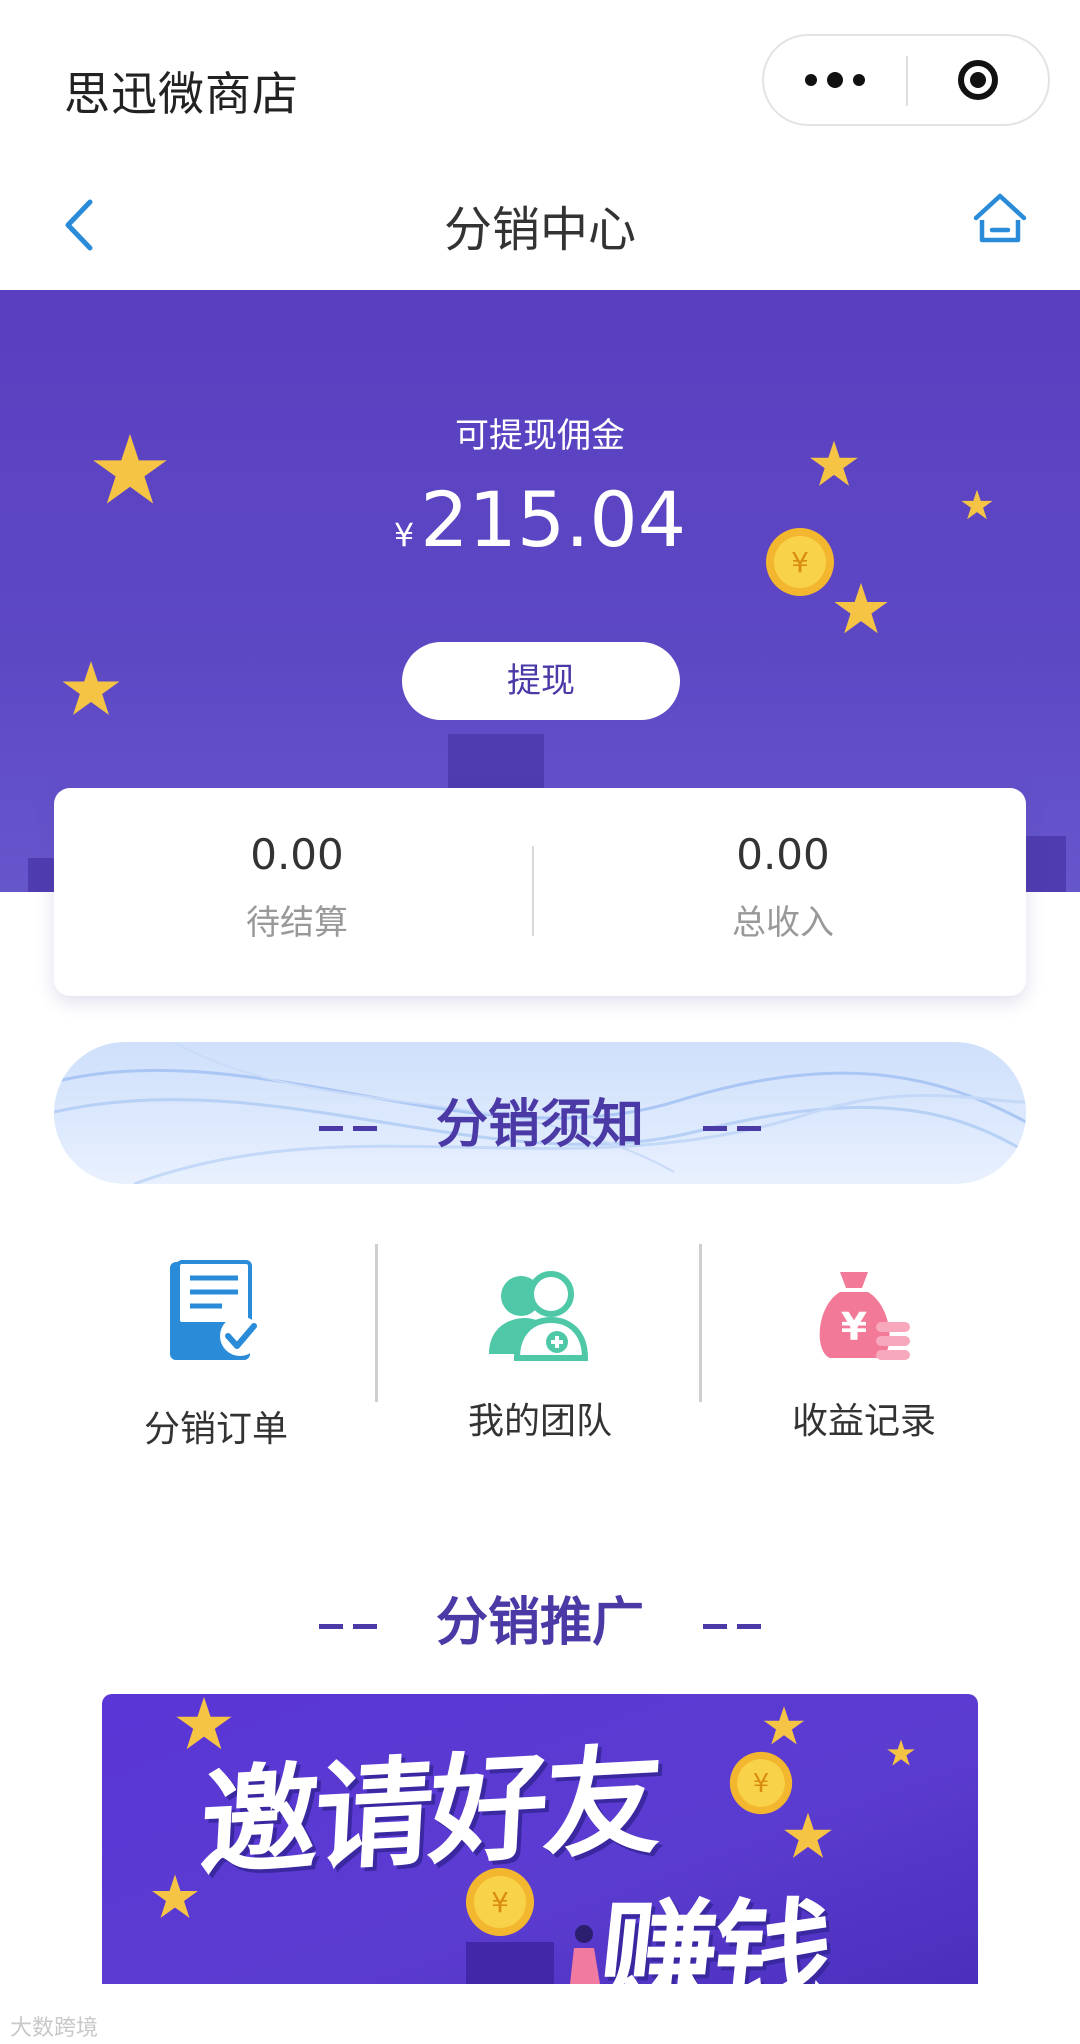  What do you see at coordinates (539, 1316) in the screenshot?
I see `team-add-icon` at bounding box center [539, 1316].